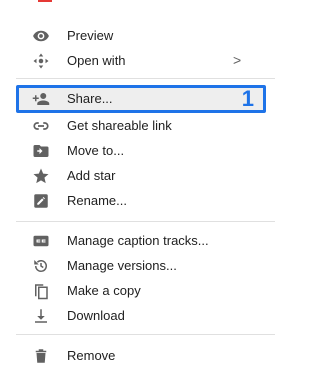 The width and height of the screenshot is (320, 378). I want to click on caption-icon, so click(41, 241).